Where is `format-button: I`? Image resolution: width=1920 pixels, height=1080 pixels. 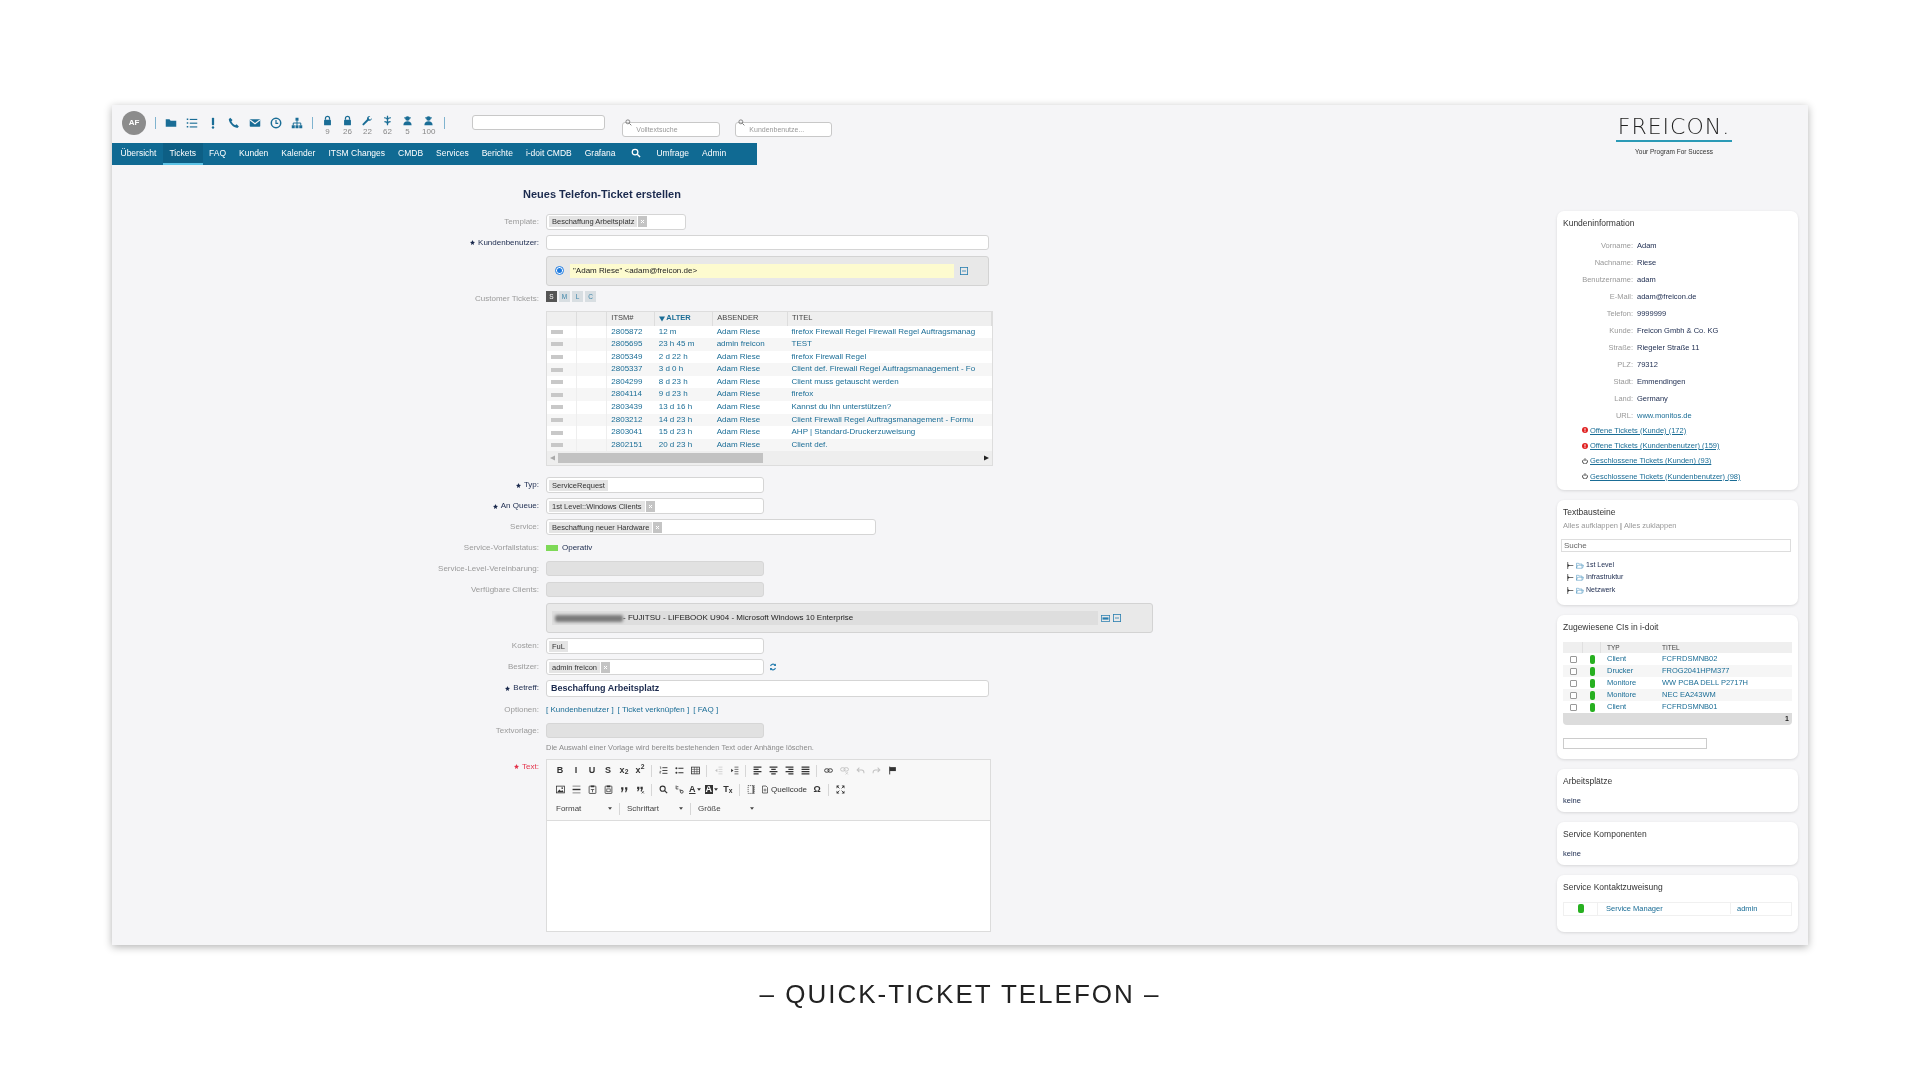 format-button: I is located at coordinates (576, 770).